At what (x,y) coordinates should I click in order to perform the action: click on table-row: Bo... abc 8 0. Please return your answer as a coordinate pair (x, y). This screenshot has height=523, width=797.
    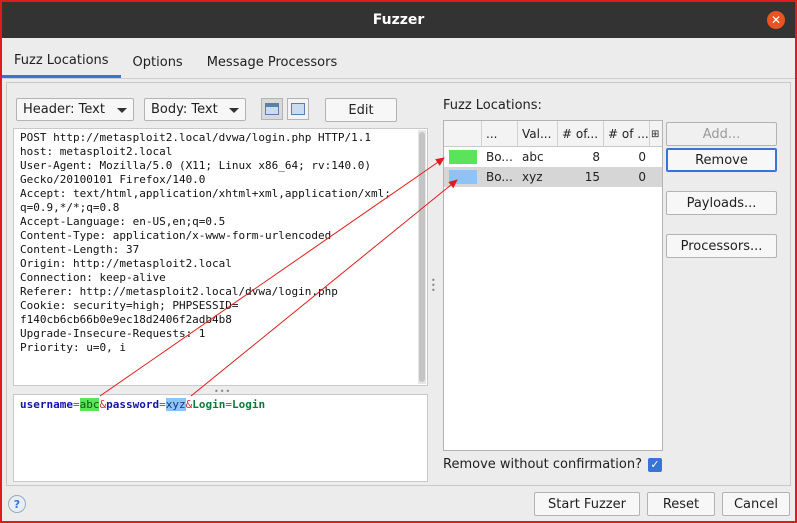
    Looking at the image, I should click on (553, 157).